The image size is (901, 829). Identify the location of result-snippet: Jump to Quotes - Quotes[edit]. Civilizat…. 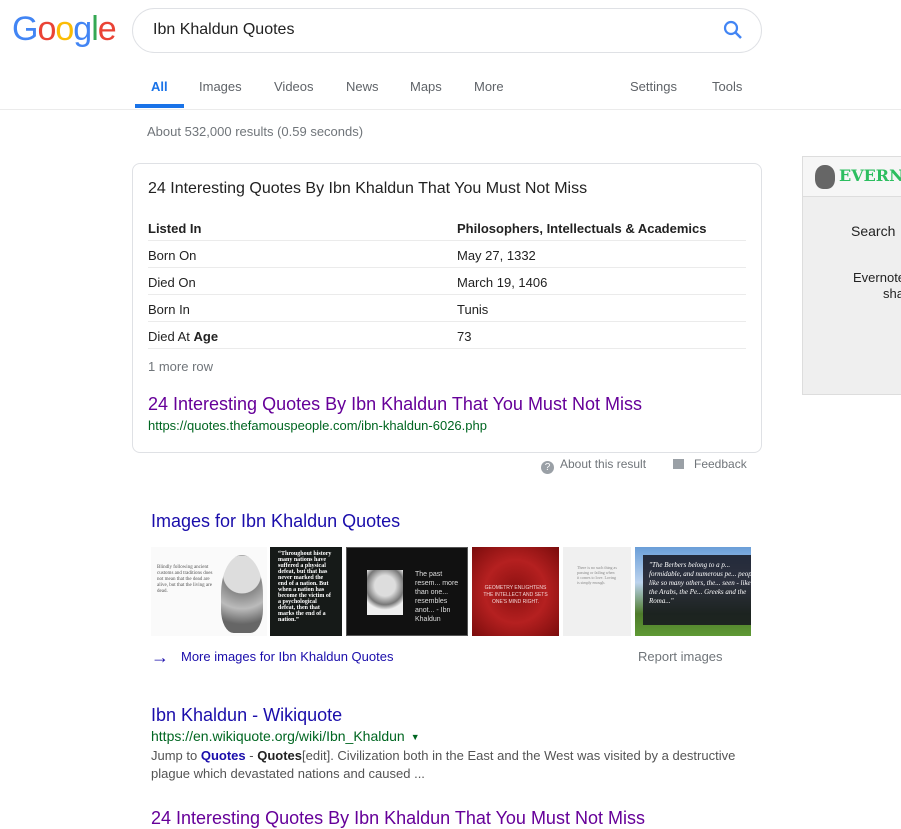
(451, 765).